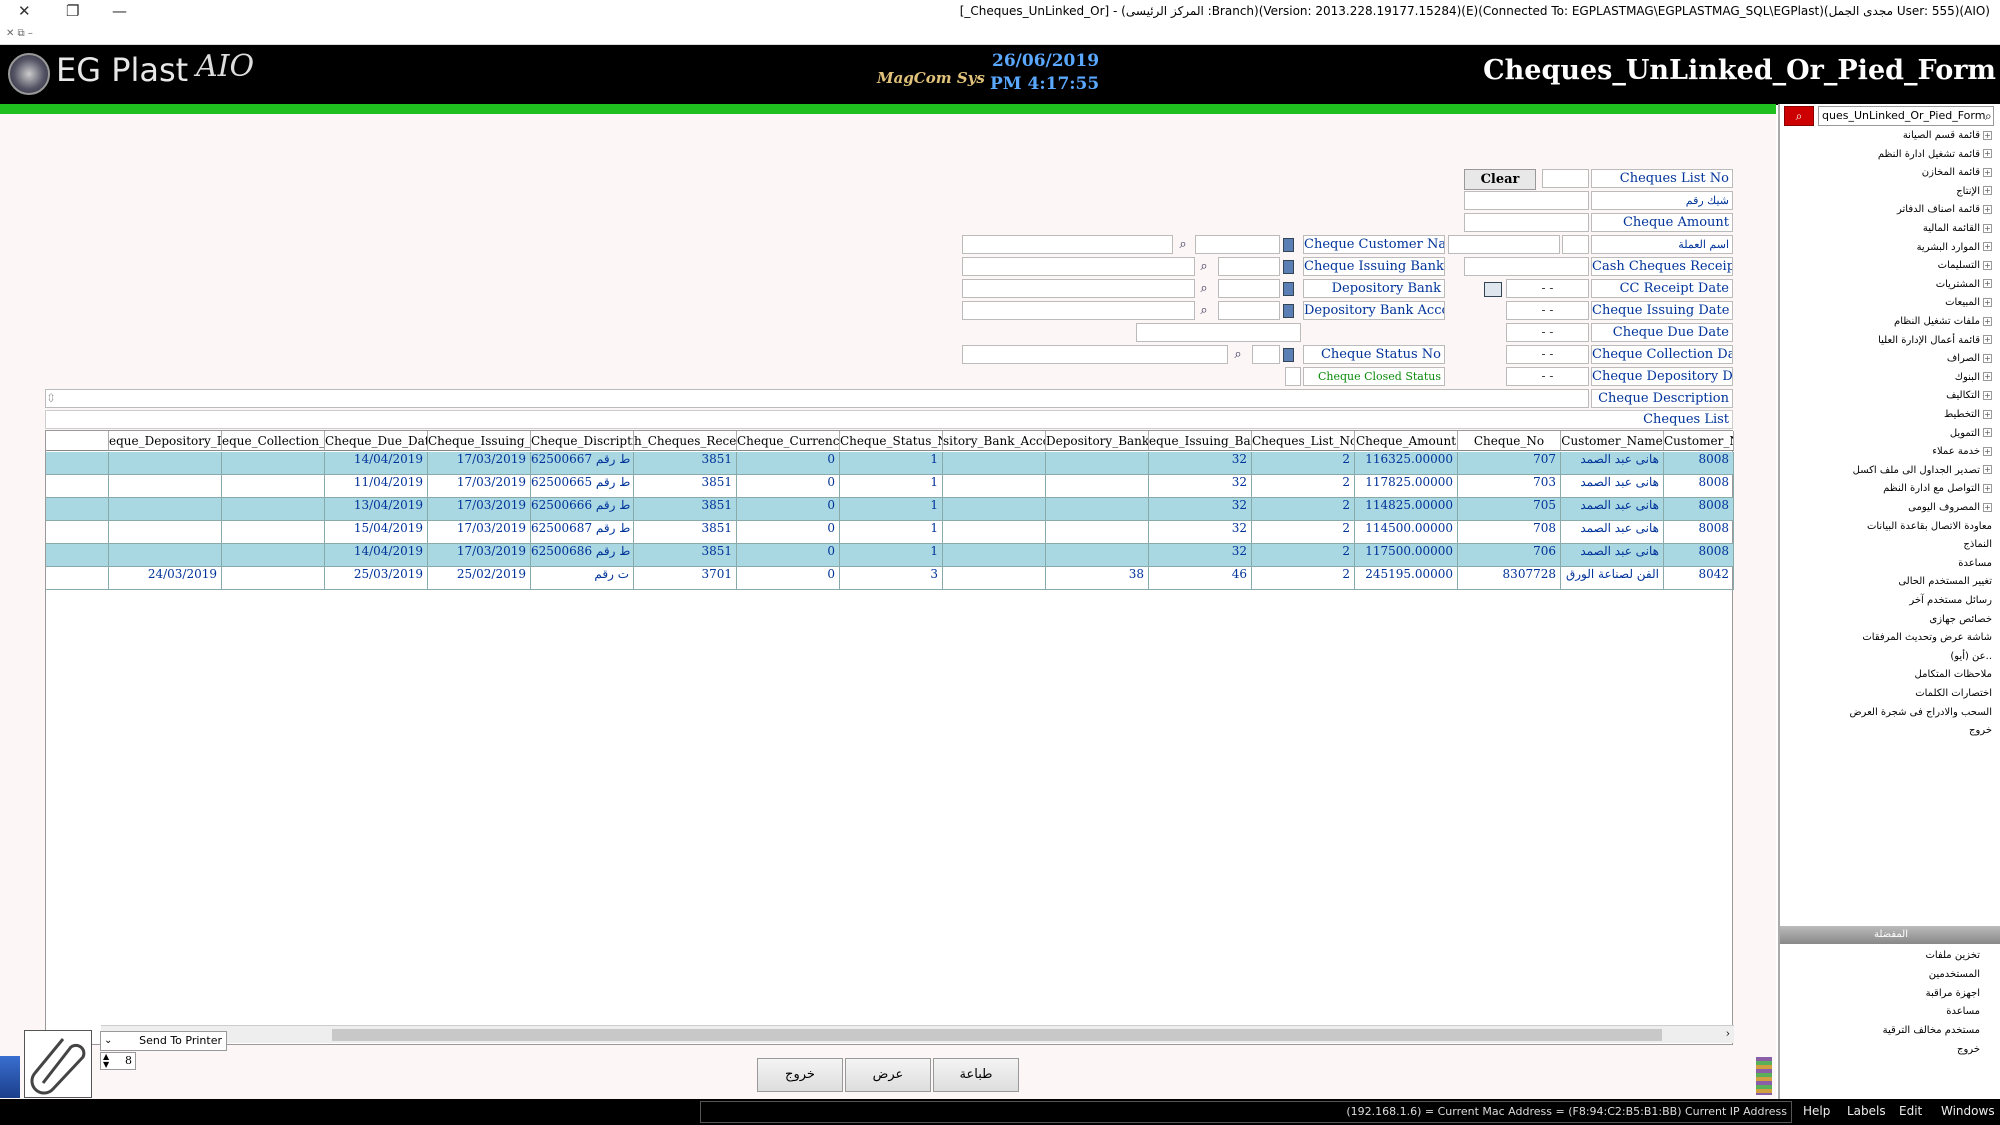 Image resolution: width=2000 pixels, height=1125 pixels. Describe the element at coordinates (1526, 222) in the screenshot. I see `cheque-amount-input` at that location.